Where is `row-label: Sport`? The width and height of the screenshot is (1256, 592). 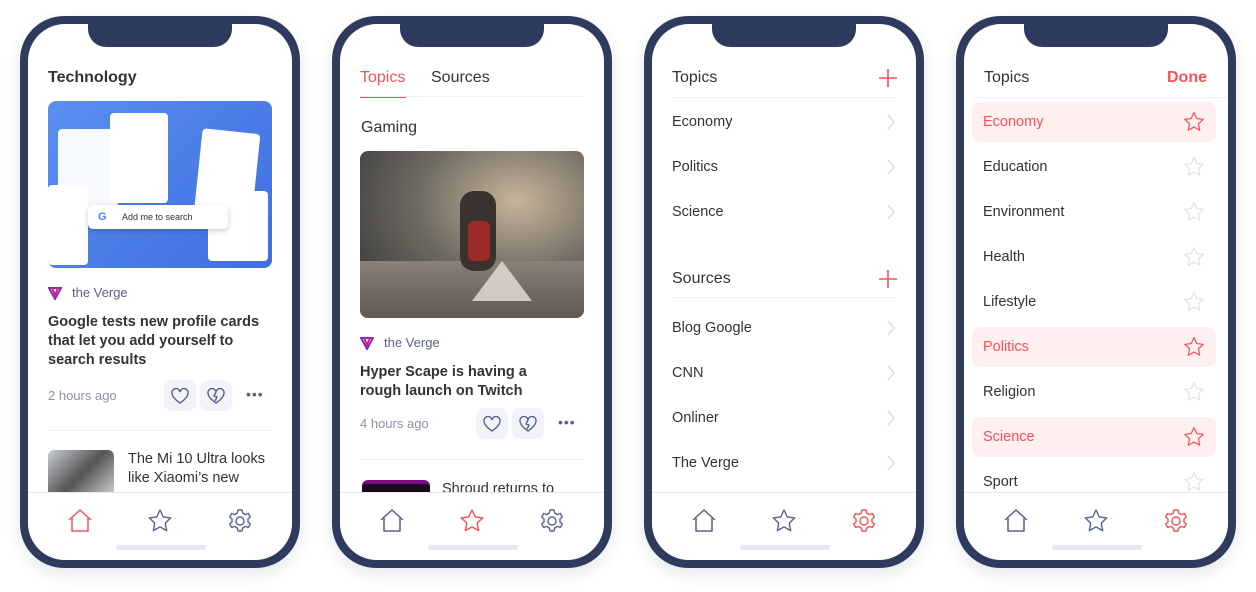 row-label: Sport is located at coordinates (1000, 482).